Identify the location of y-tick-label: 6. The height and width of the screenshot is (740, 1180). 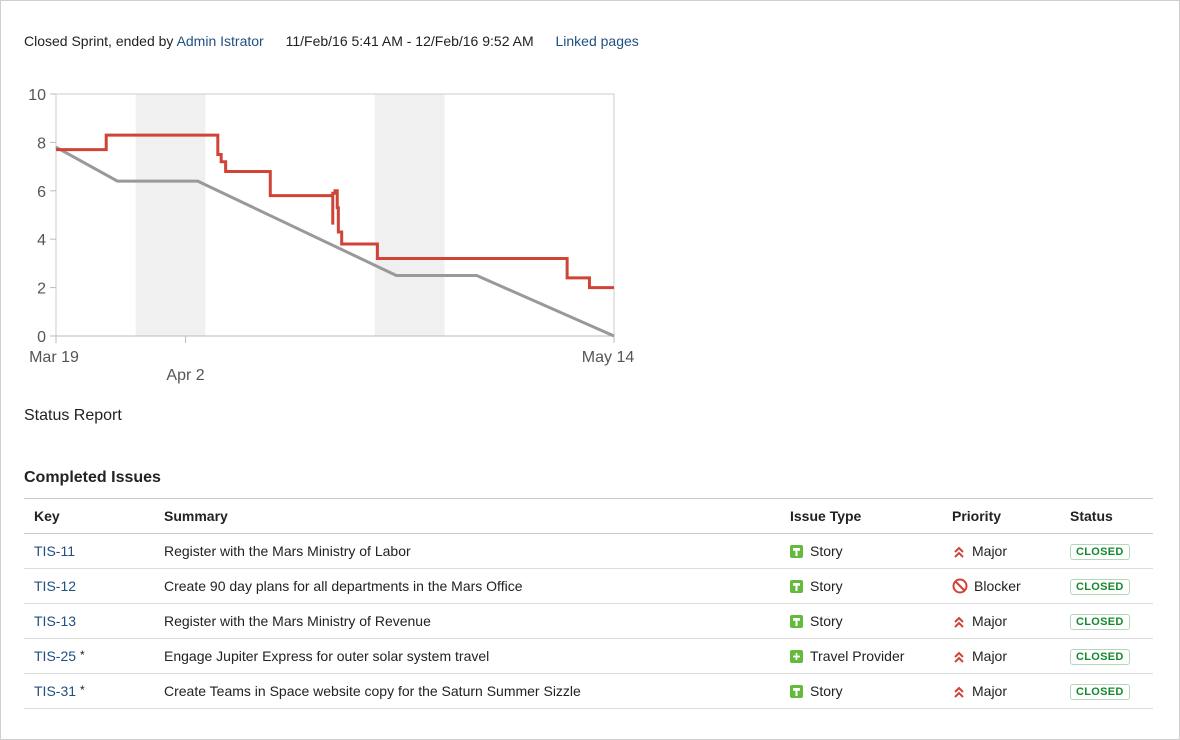
(41, 192).